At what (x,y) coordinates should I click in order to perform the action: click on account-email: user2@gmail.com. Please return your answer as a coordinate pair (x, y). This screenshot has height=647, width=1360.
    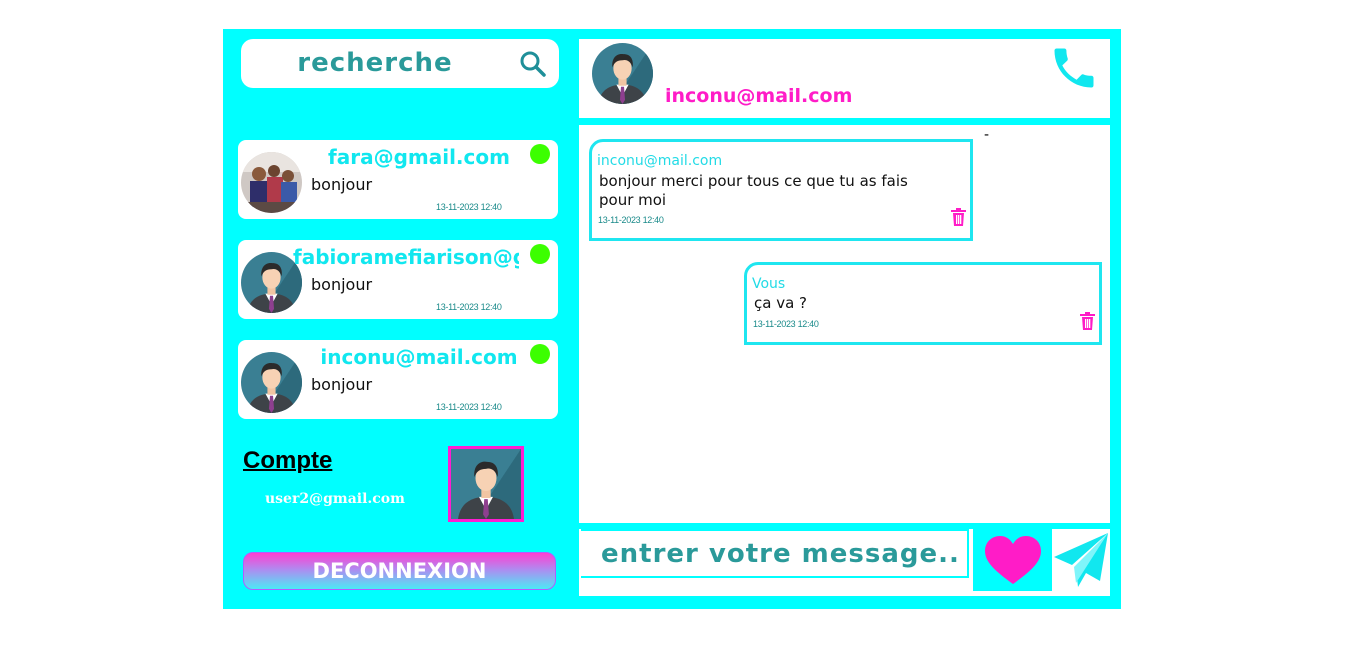
    Looking at the image, I should click on (335, 499).